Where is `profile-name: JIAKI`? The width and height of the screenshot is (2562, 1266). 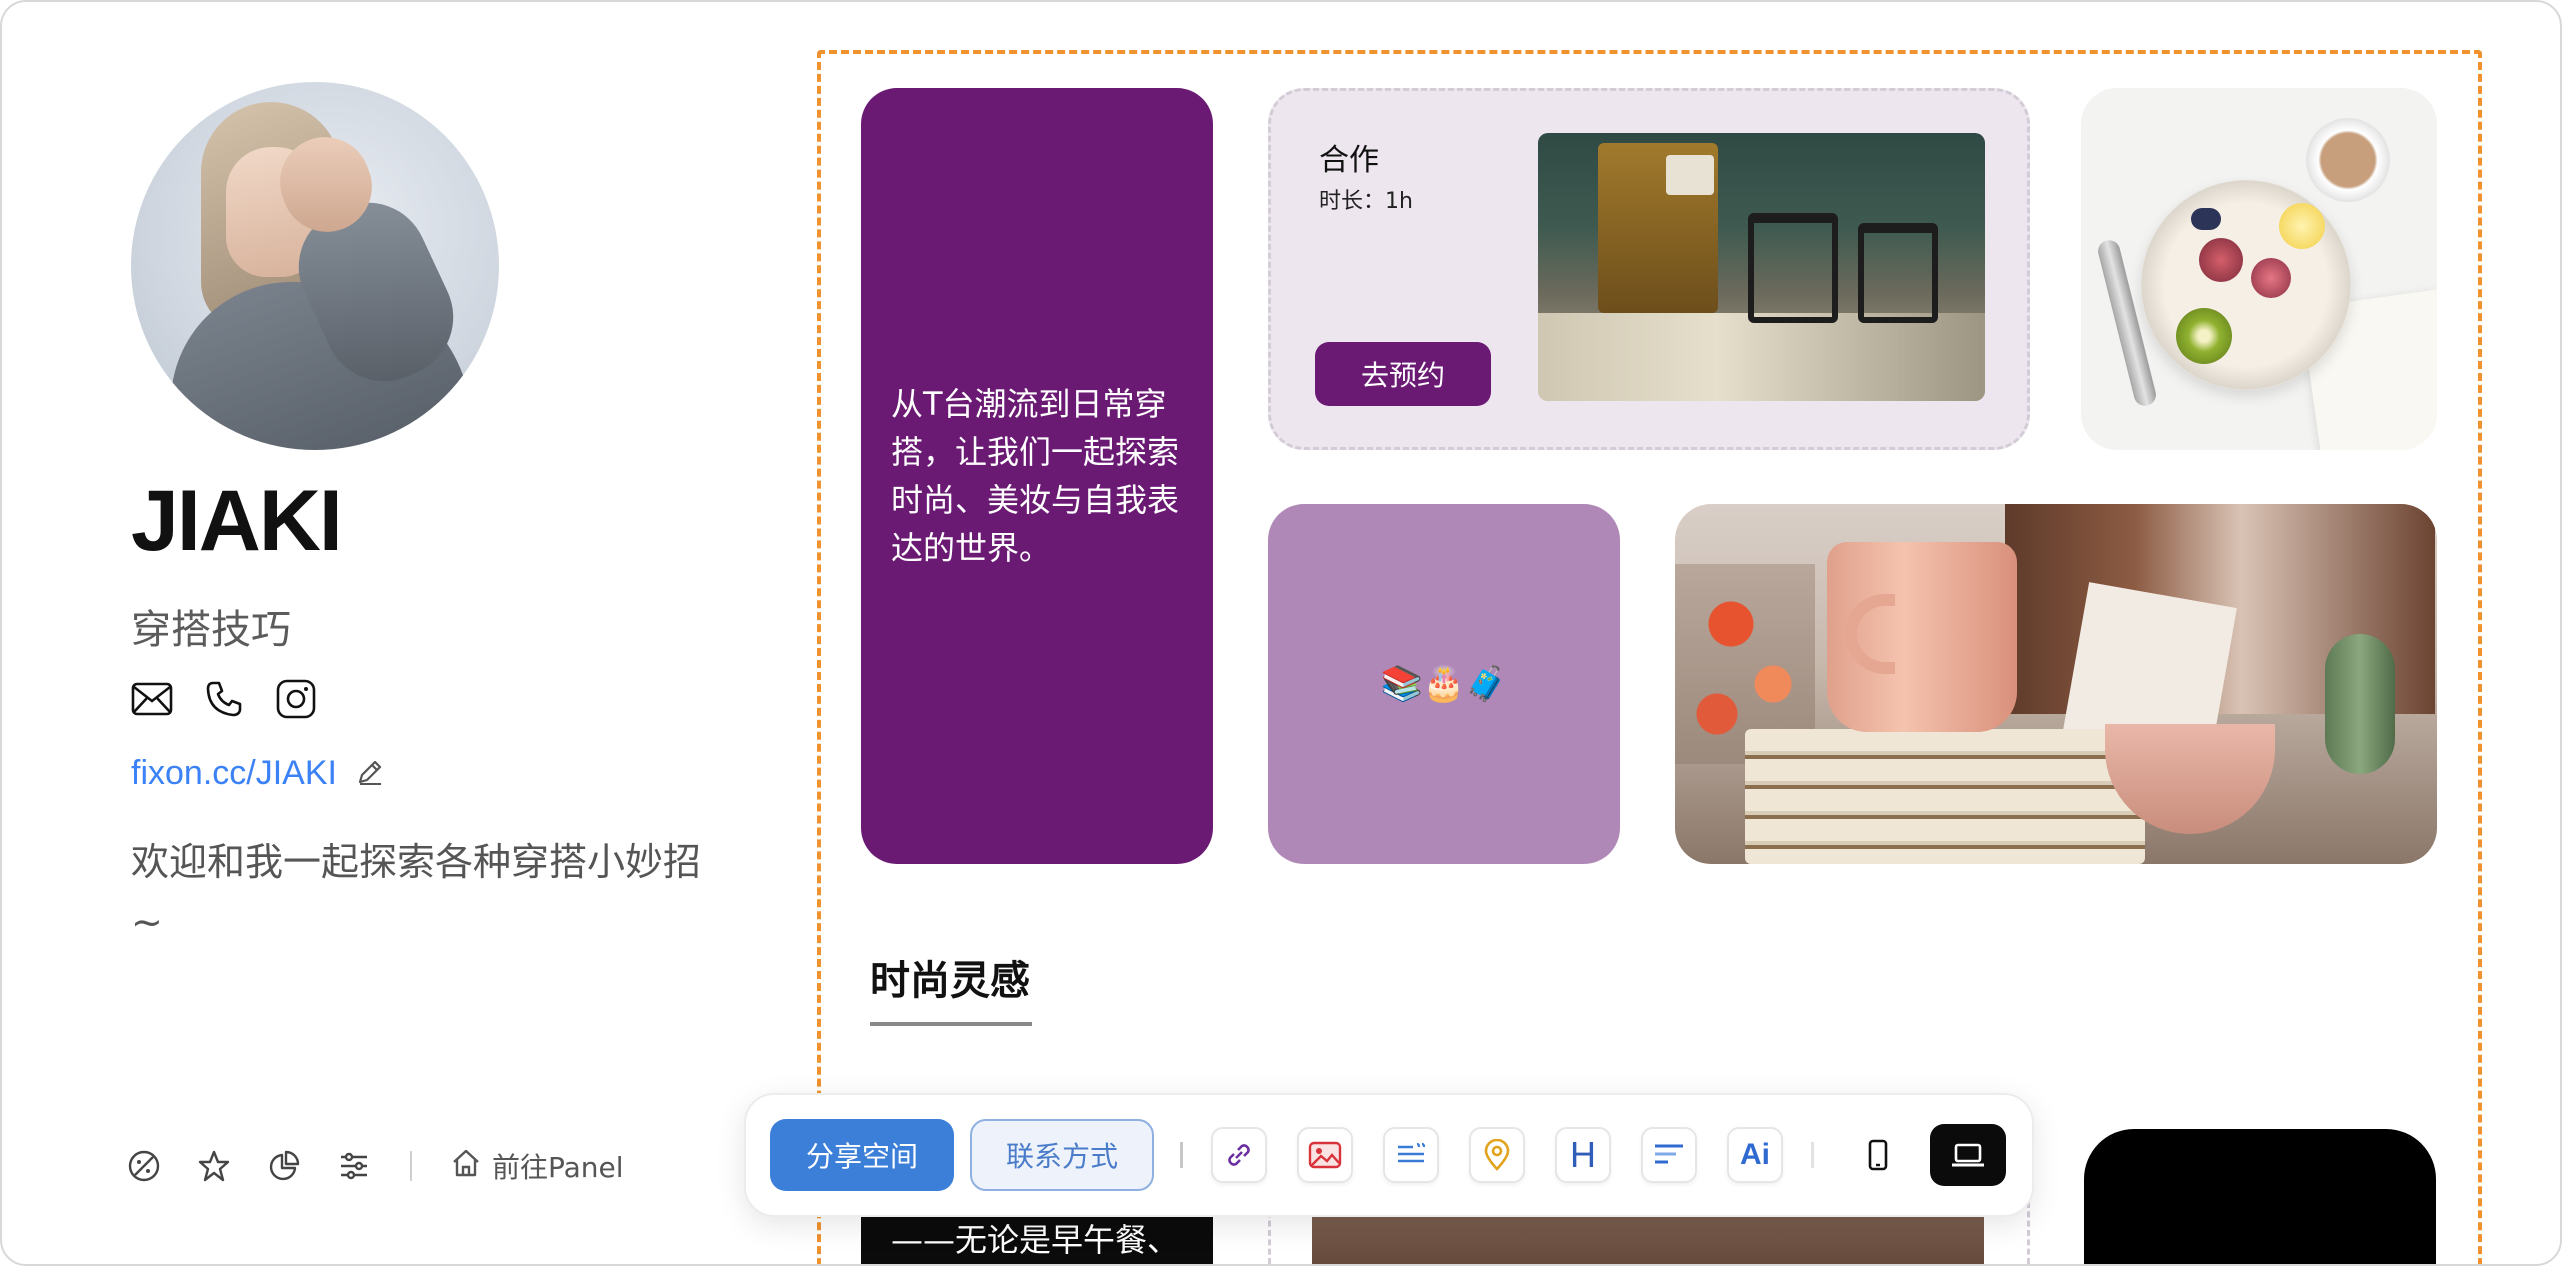
profile-name: JIAKI is located at coordinates (237, 521).